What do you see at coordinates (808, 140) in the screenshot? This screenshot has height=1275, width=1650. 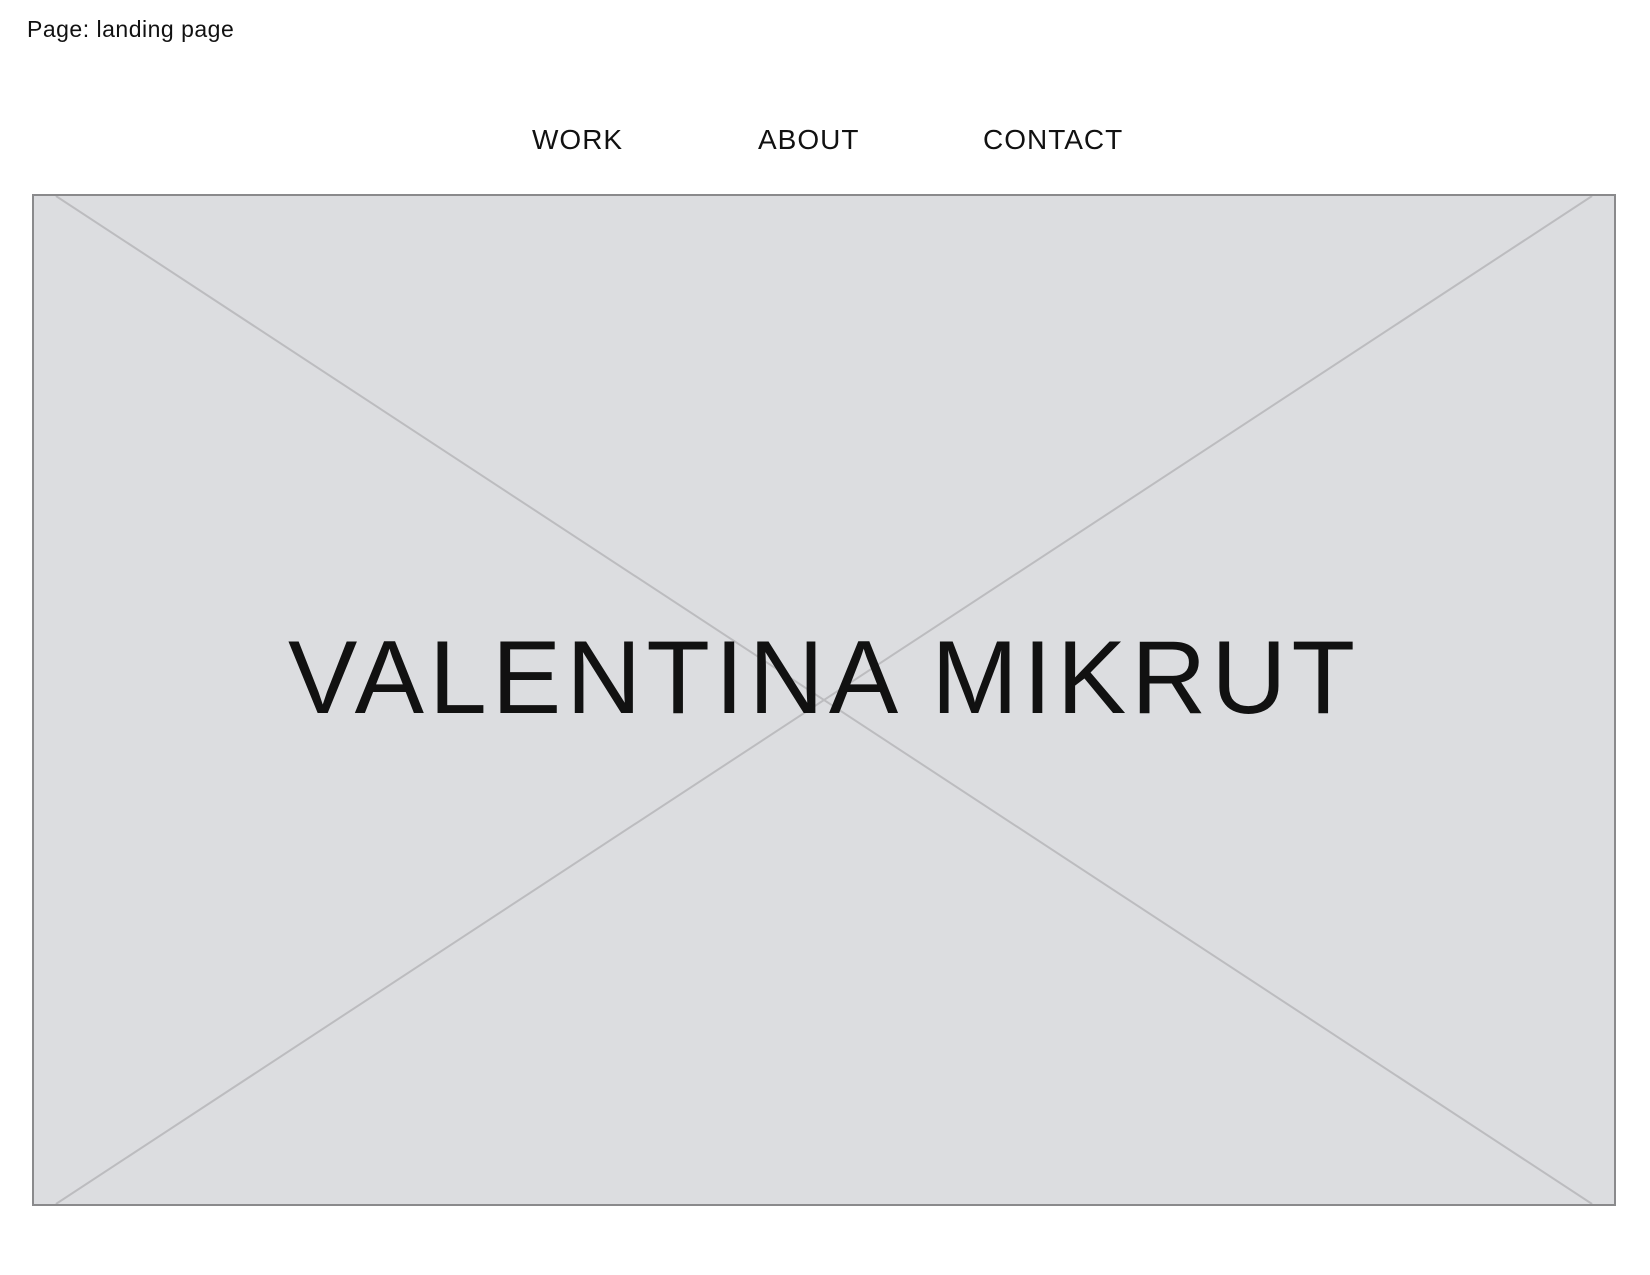 I see `nav-item-about: ABOUT` at bounding box center [808, 140].